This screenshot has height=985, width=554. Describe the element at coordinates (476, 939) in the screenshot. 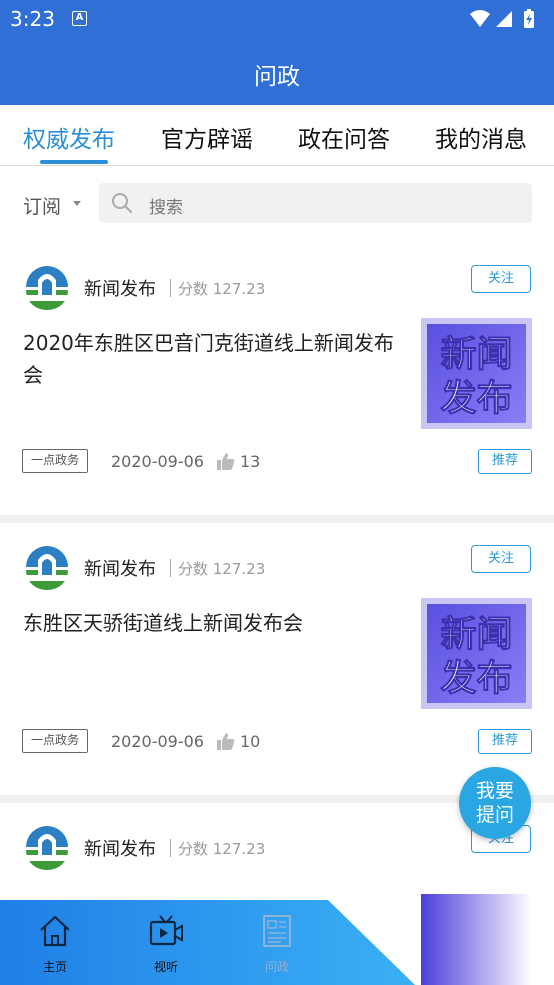

I see `news-thumbnail` at that location.